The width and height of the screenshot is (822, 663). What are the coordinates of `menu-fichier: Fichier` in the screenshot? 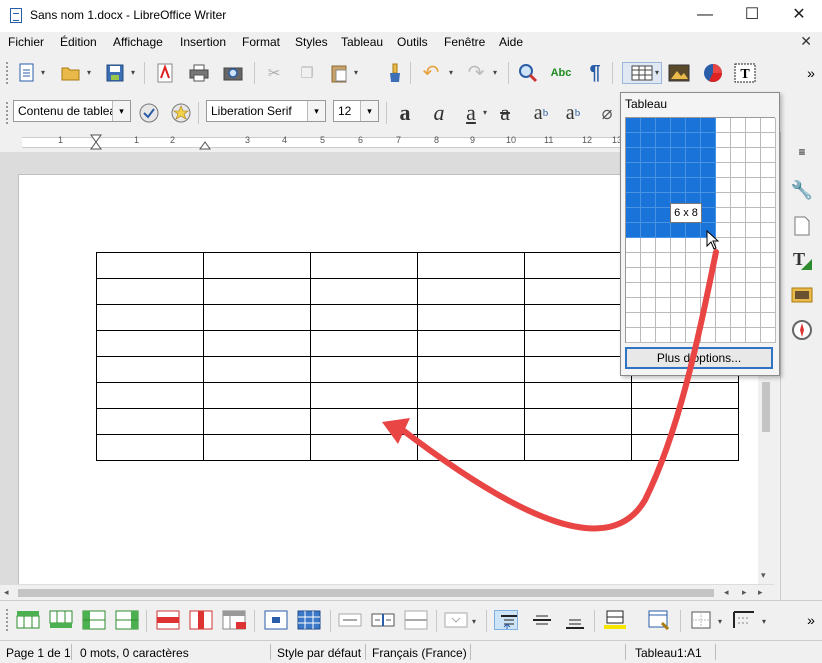 It's located at (26, 42).